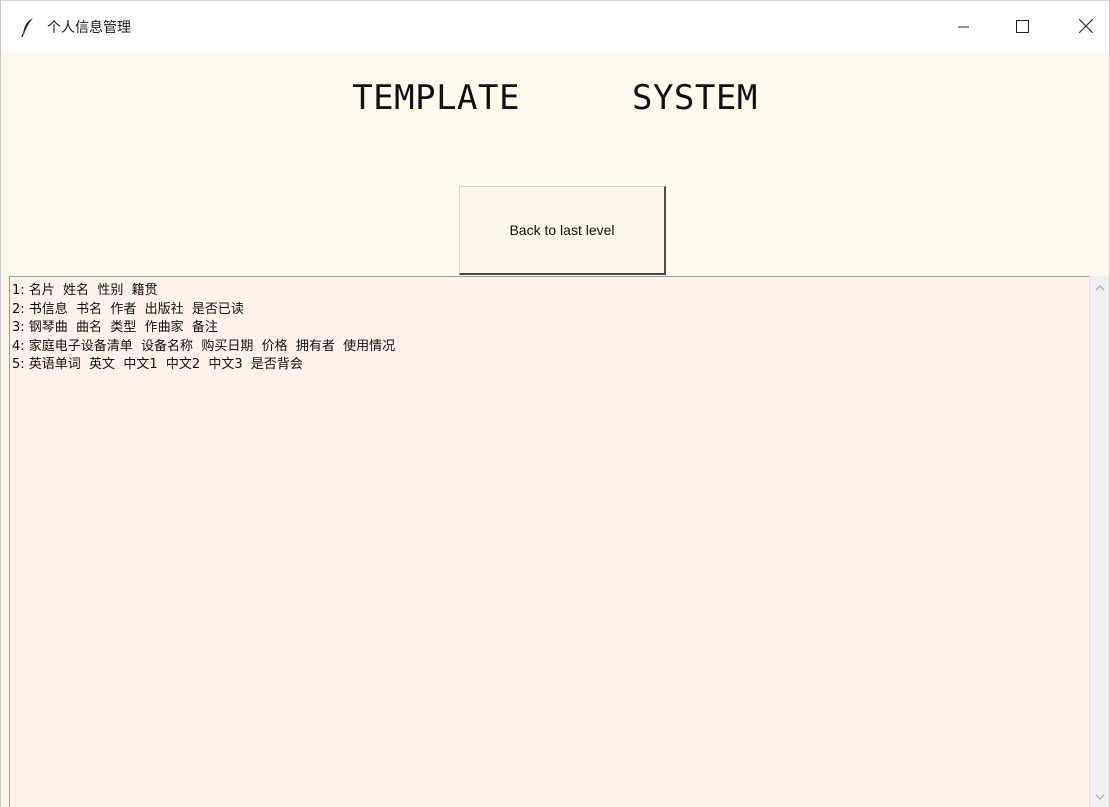  I want to click on maximize-button, so click(1022, 27).